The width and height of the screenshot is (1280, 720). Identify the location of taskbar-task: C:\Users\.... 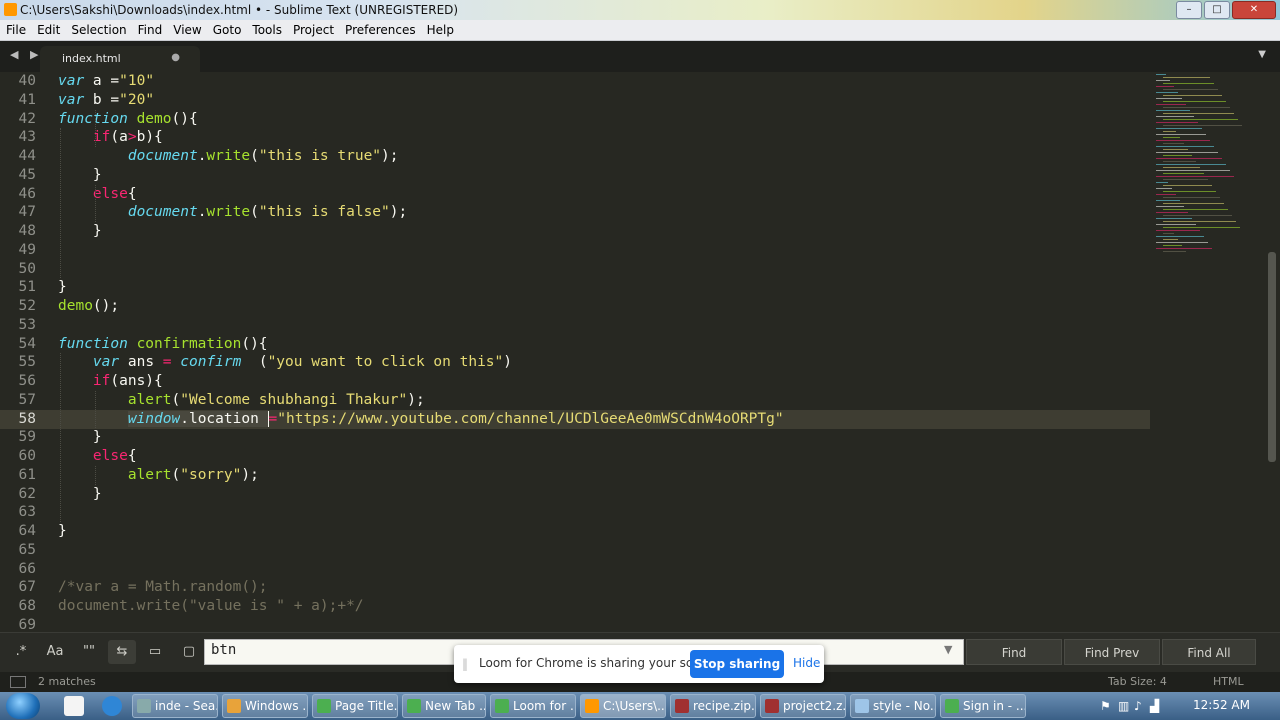
(623, 706).